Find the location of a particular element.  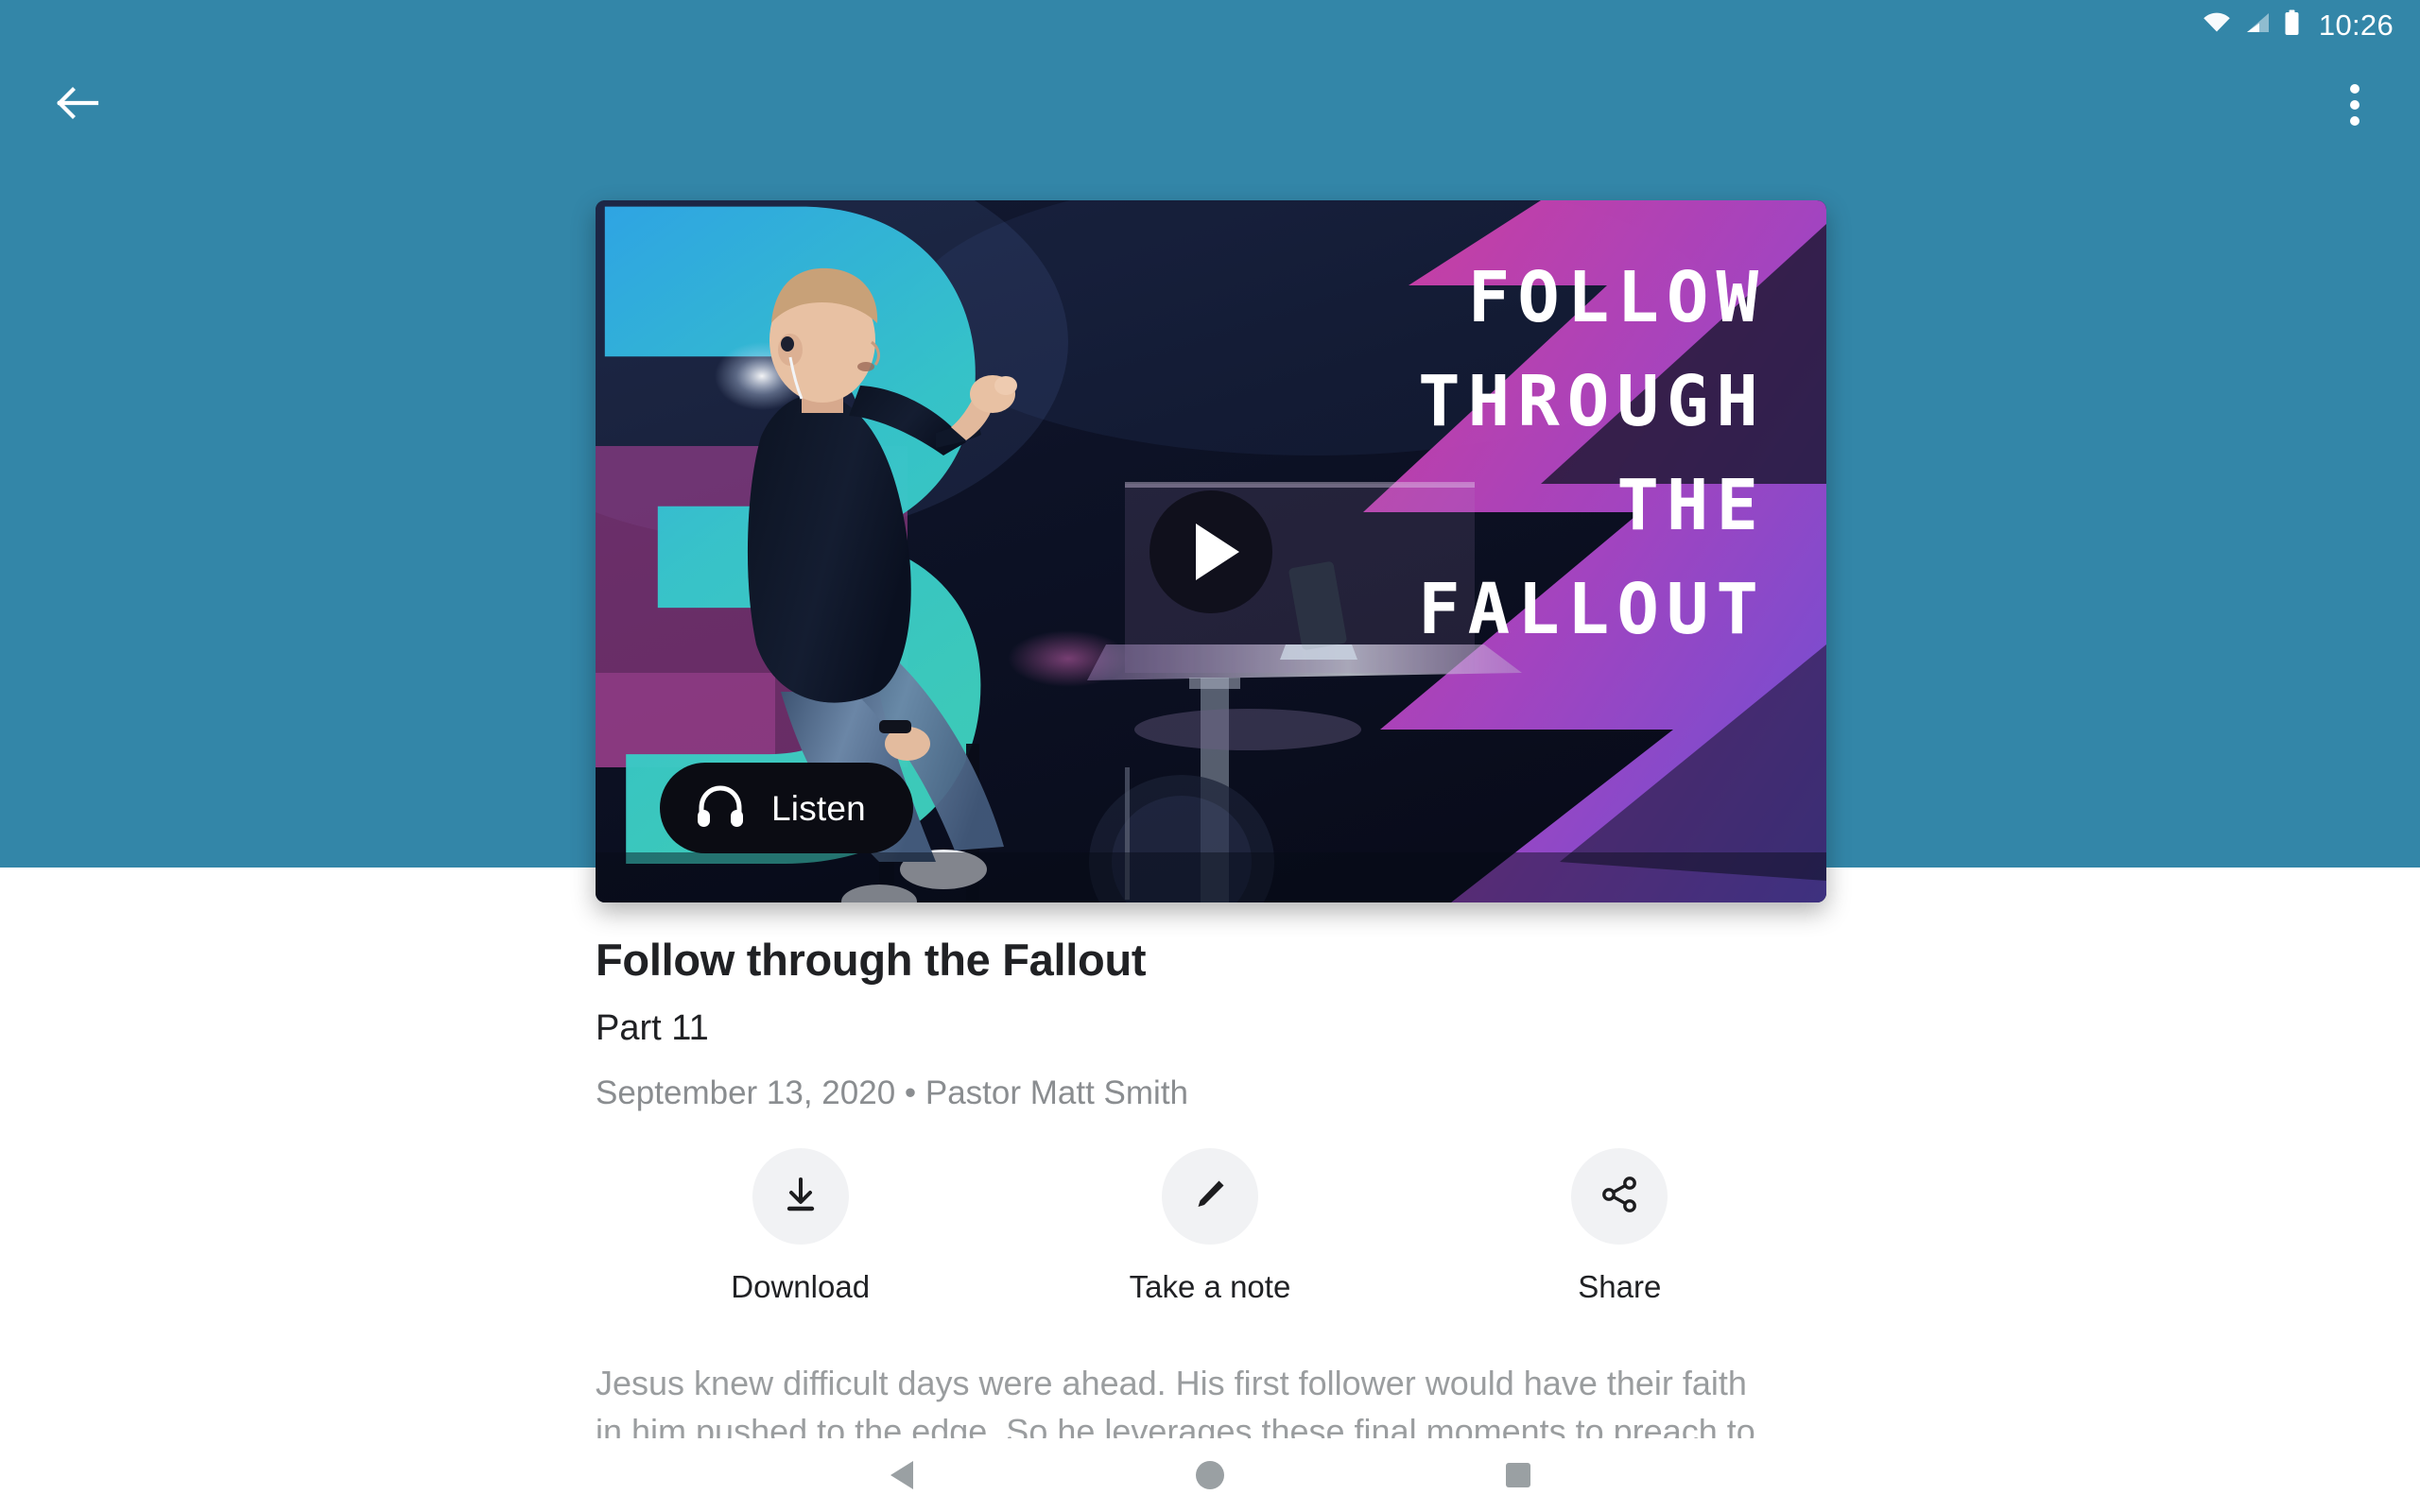

android-nav-bar is located at coordinates (1210, 1475).